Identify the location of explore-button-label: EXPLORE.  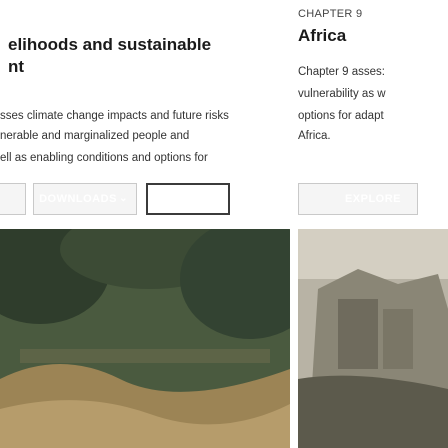
(373, 199).